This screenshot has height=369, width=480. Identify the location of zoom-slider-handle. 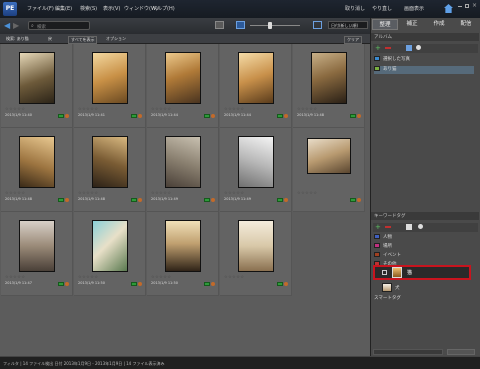
(270, 25).